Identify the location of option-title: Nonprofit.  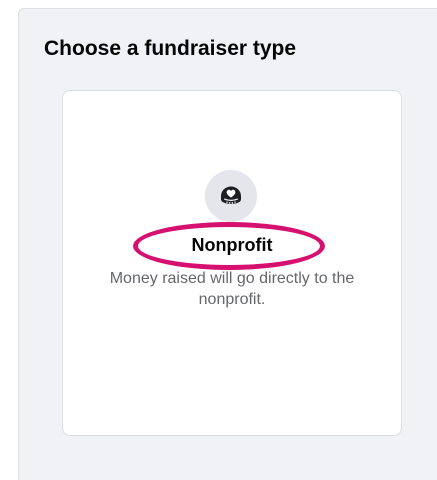
(232, 245).